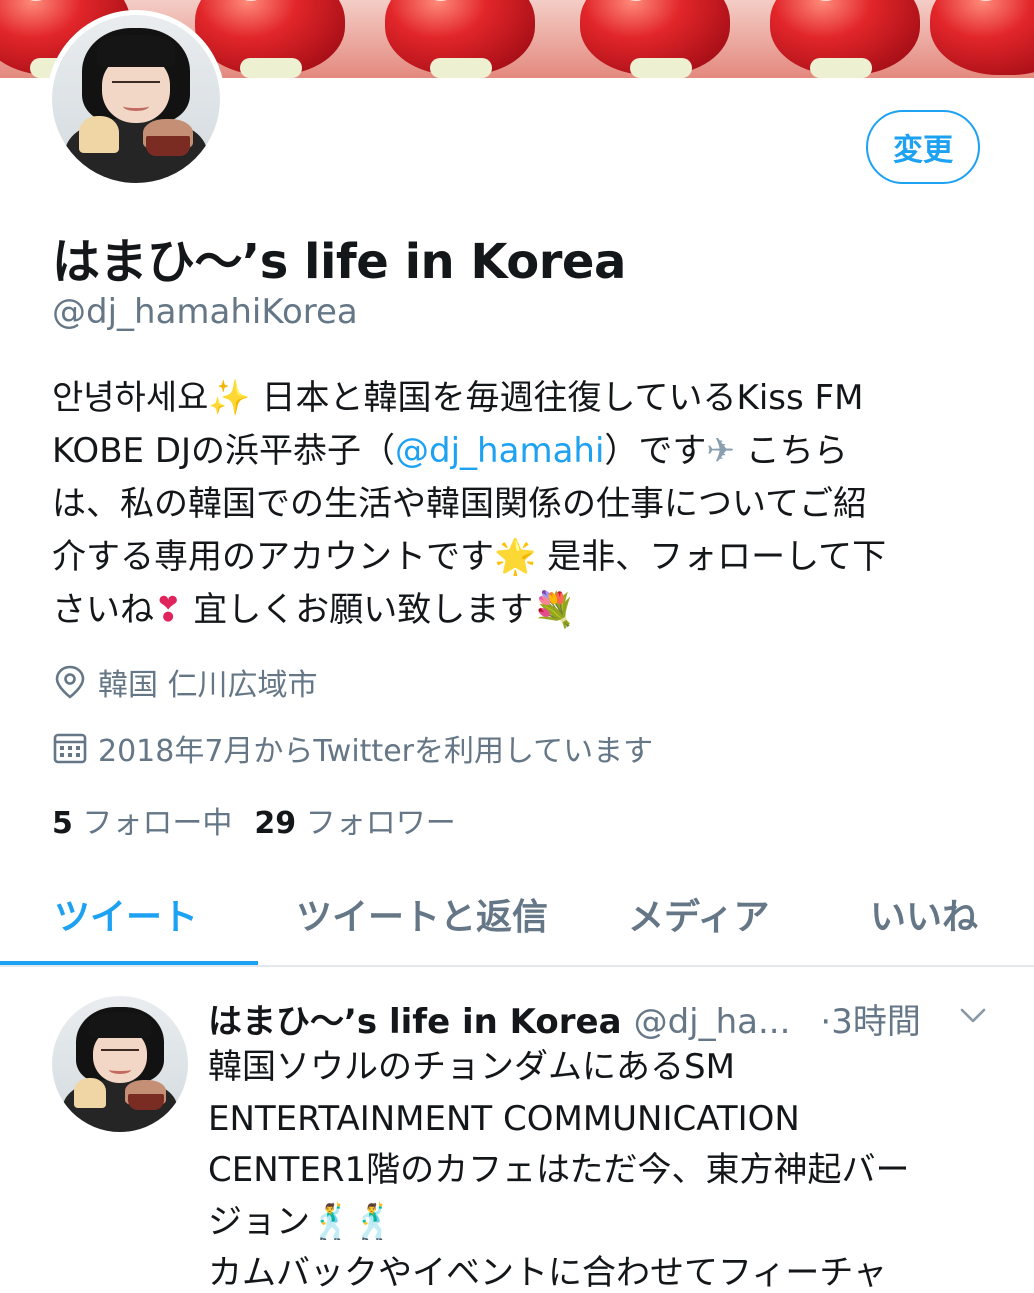  I want to click on profile-location: 韓国 仁川広域市, so click(185, 682).